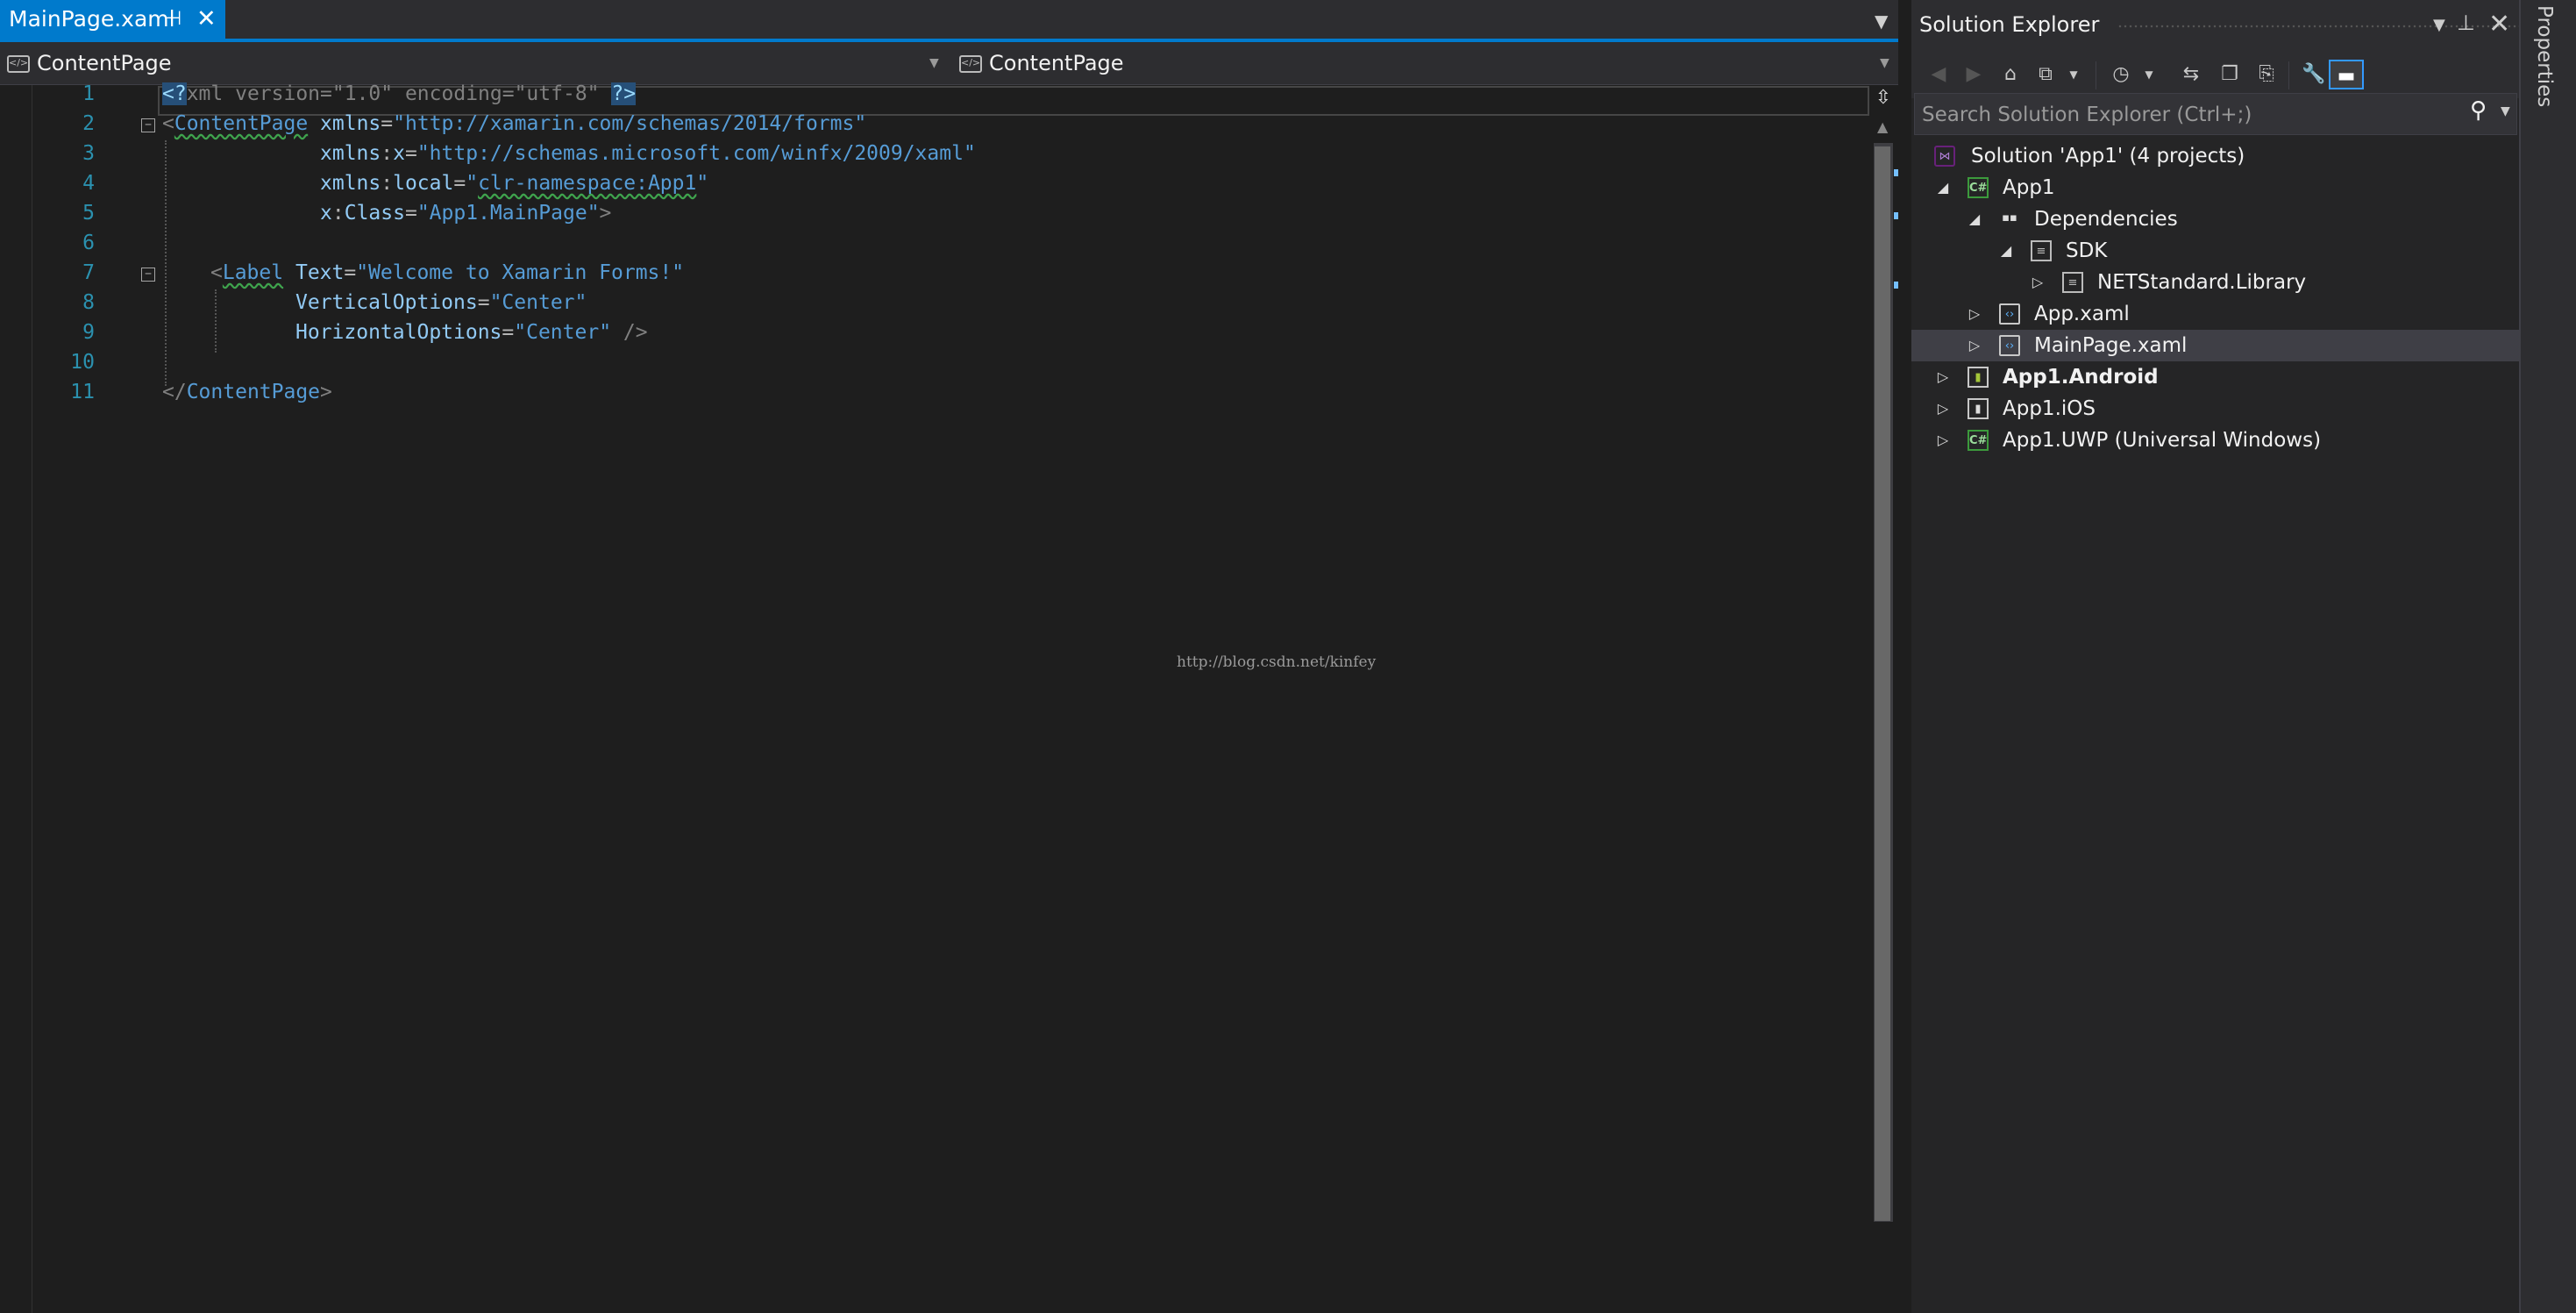 The width and height of the screenshot is (2576, 1313). I want to click on solution-explorer-toolbar: ◀ ▶ ⌂ ⧉ ▼ ◷ ▼ ⇆ ❐ ⎘ 🔧 ▬, so click(2215, 75).